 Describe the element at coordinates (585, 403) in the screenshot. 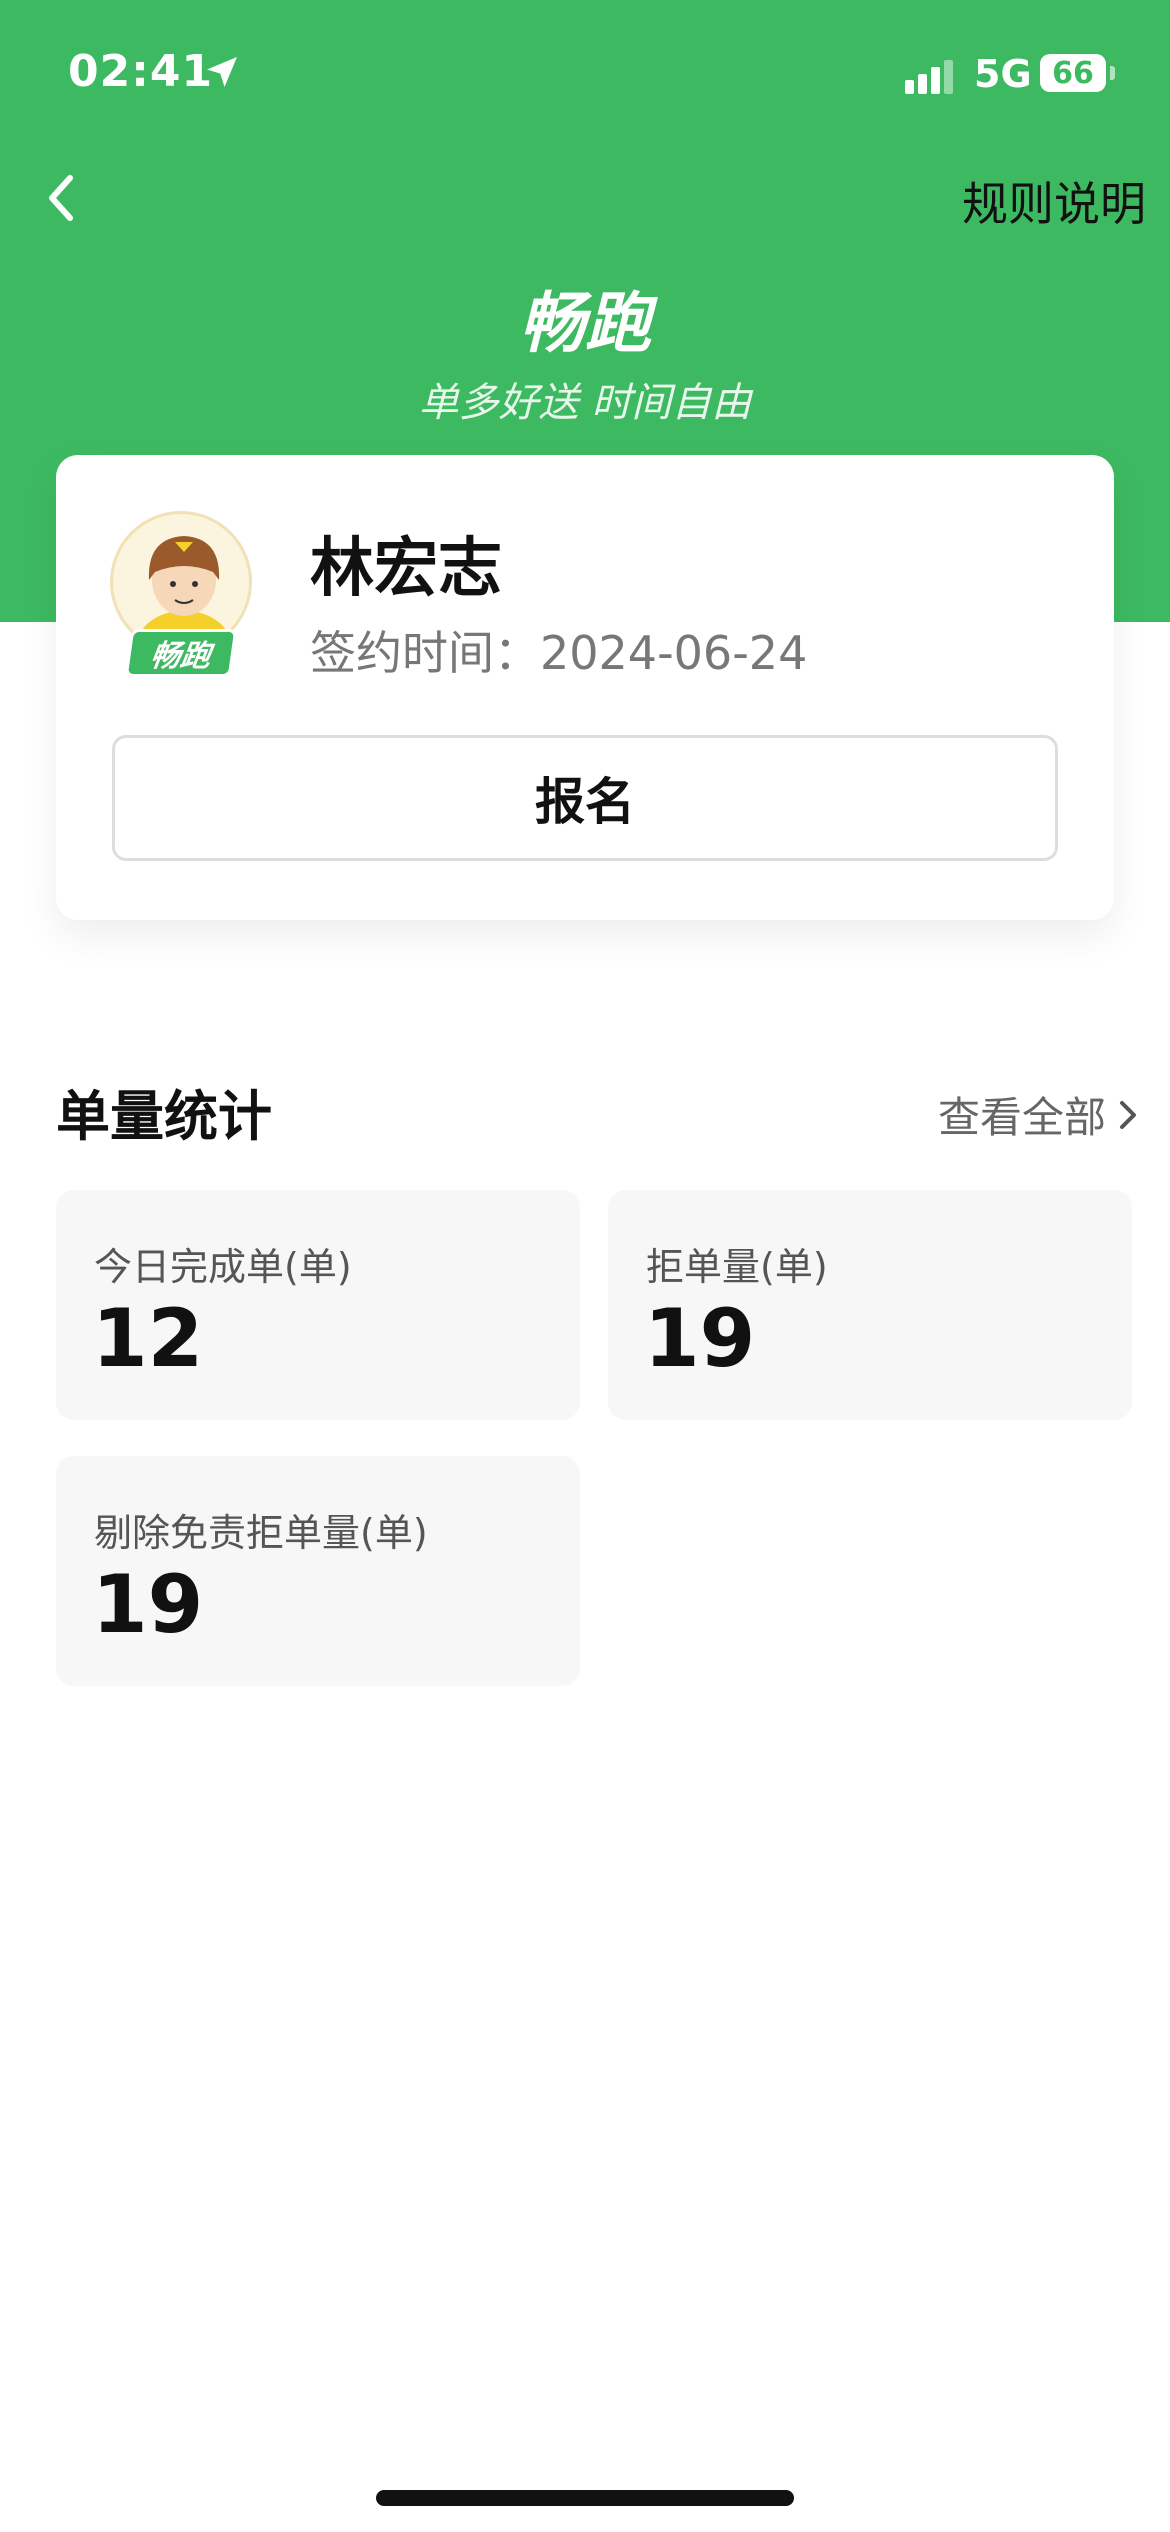

I see `brand-slogan: 单多好送 时间自由` at that location.